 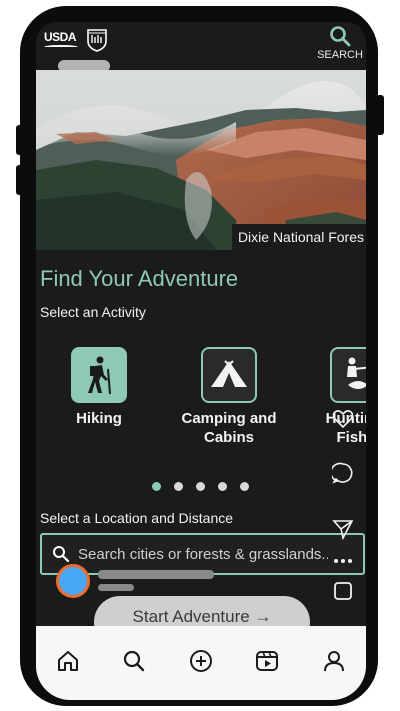 I want to click on caption-placeholder-bar, so click(x=116, y=587).